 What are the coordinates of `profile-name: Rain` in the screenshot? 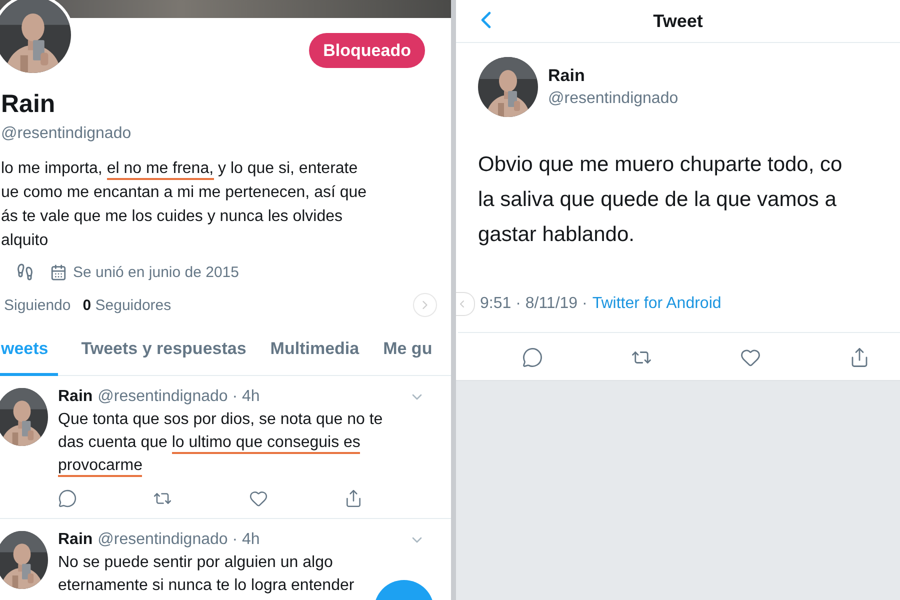 It's located at (28, 104).